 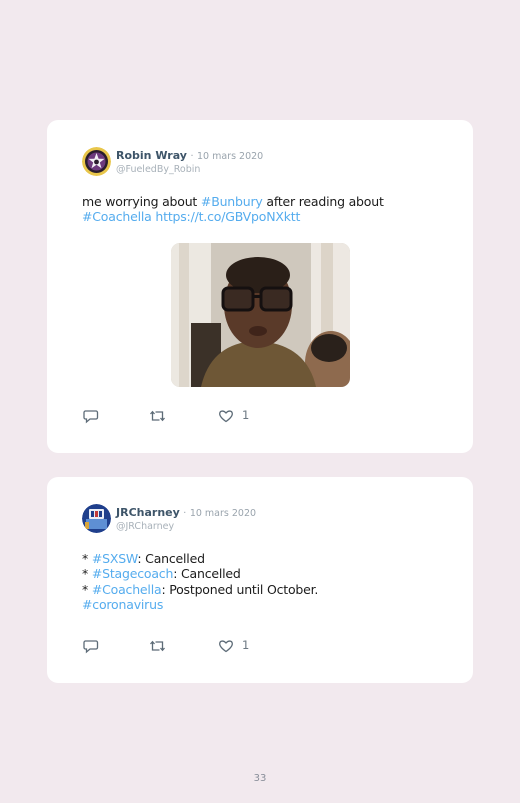 I want to click on tweet-media, so click(x=260, y=315).